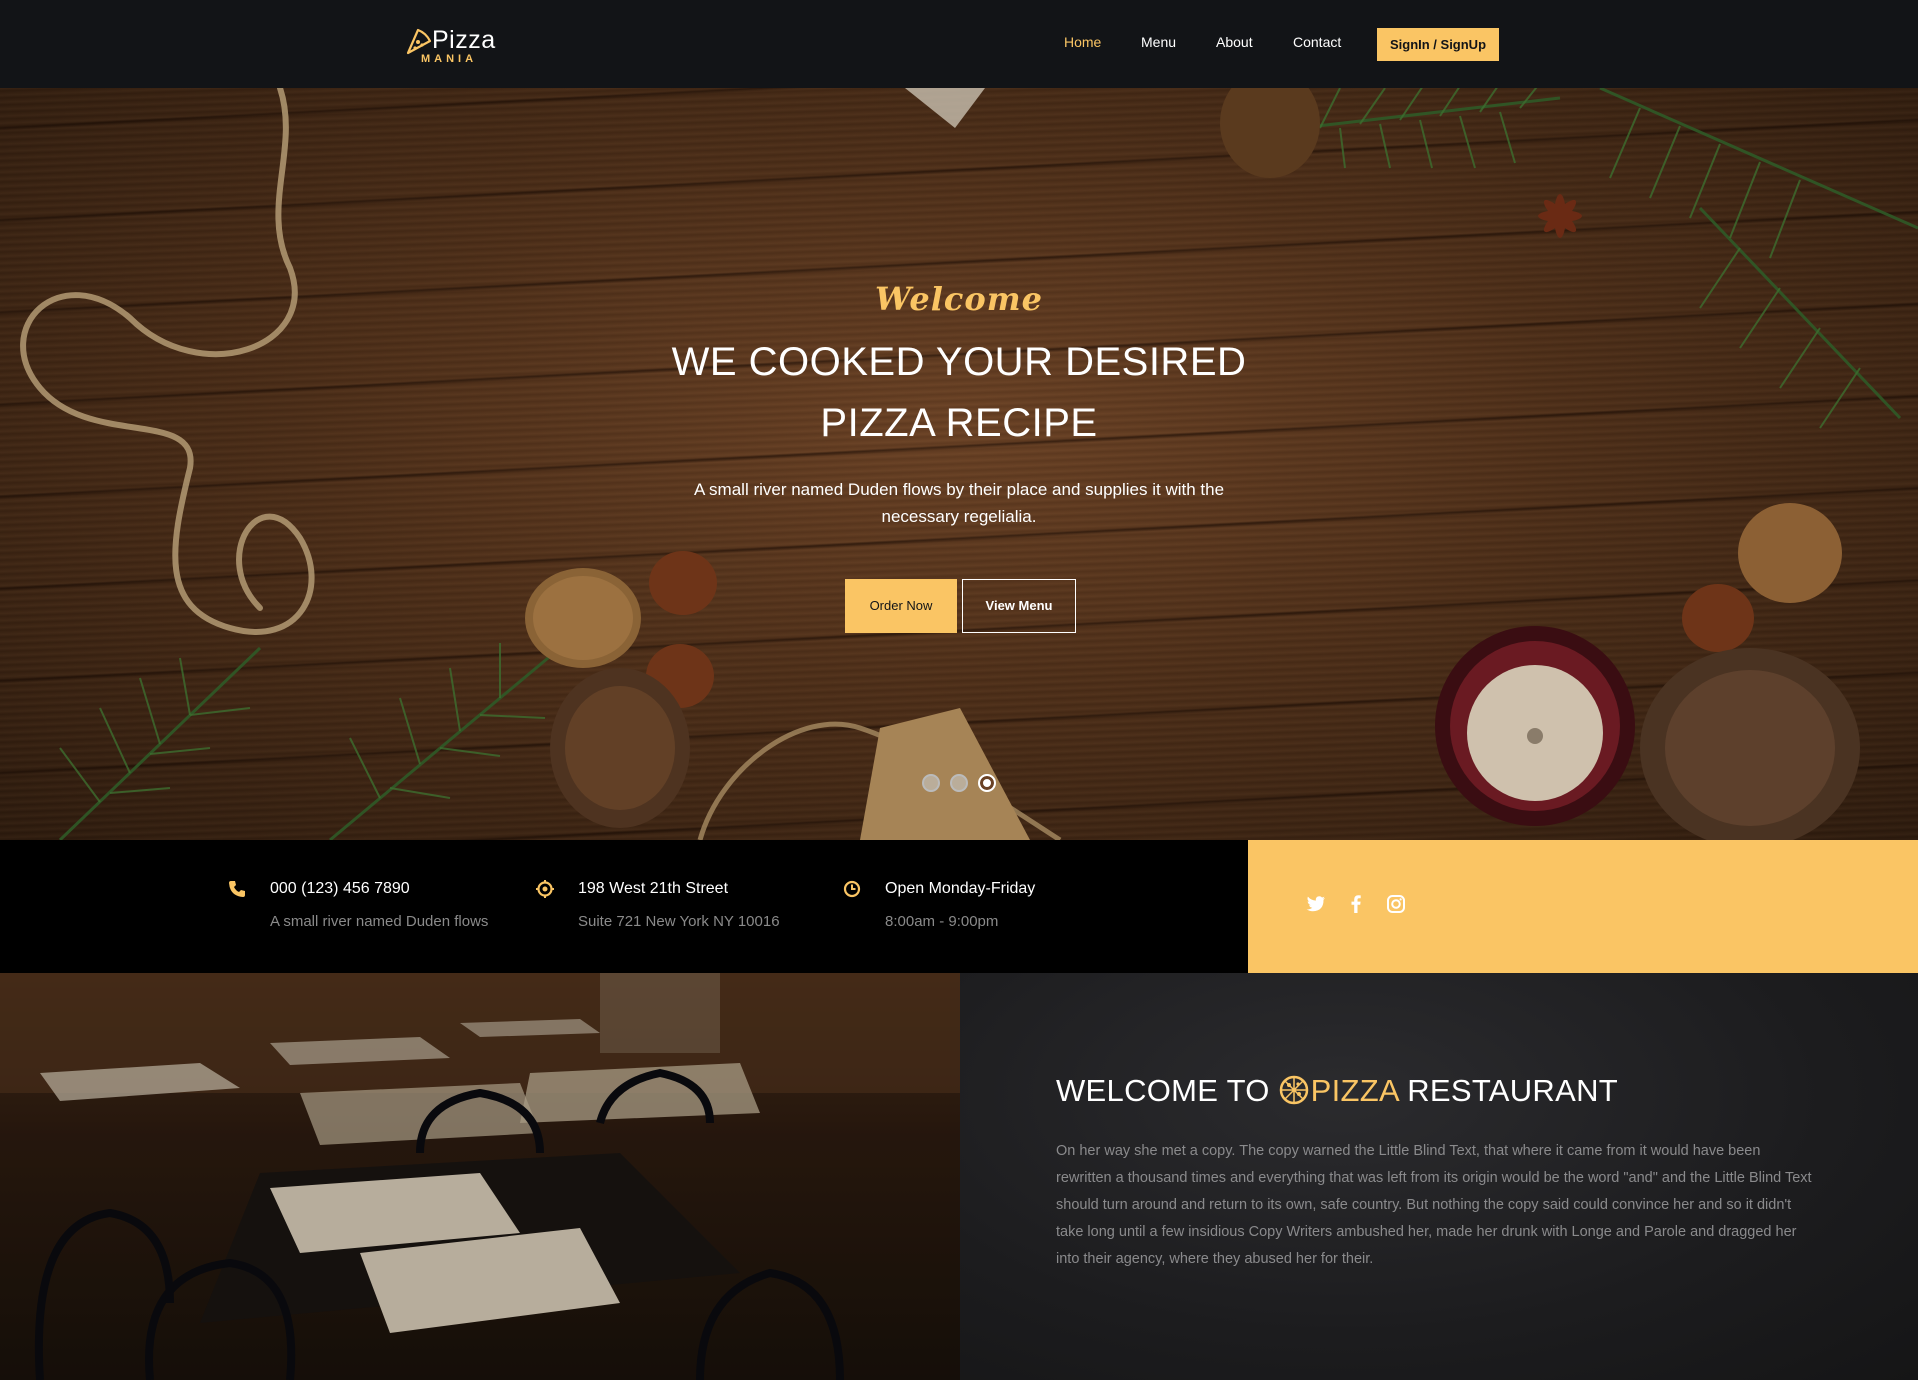 The width and height of the screenshot is (1918, 1380). Describe the element at coordinates (959, 393) in the screenshot. I see `hero-title: WE COOKED YOUR DESIRED PIZZA RECIPE` at that location.